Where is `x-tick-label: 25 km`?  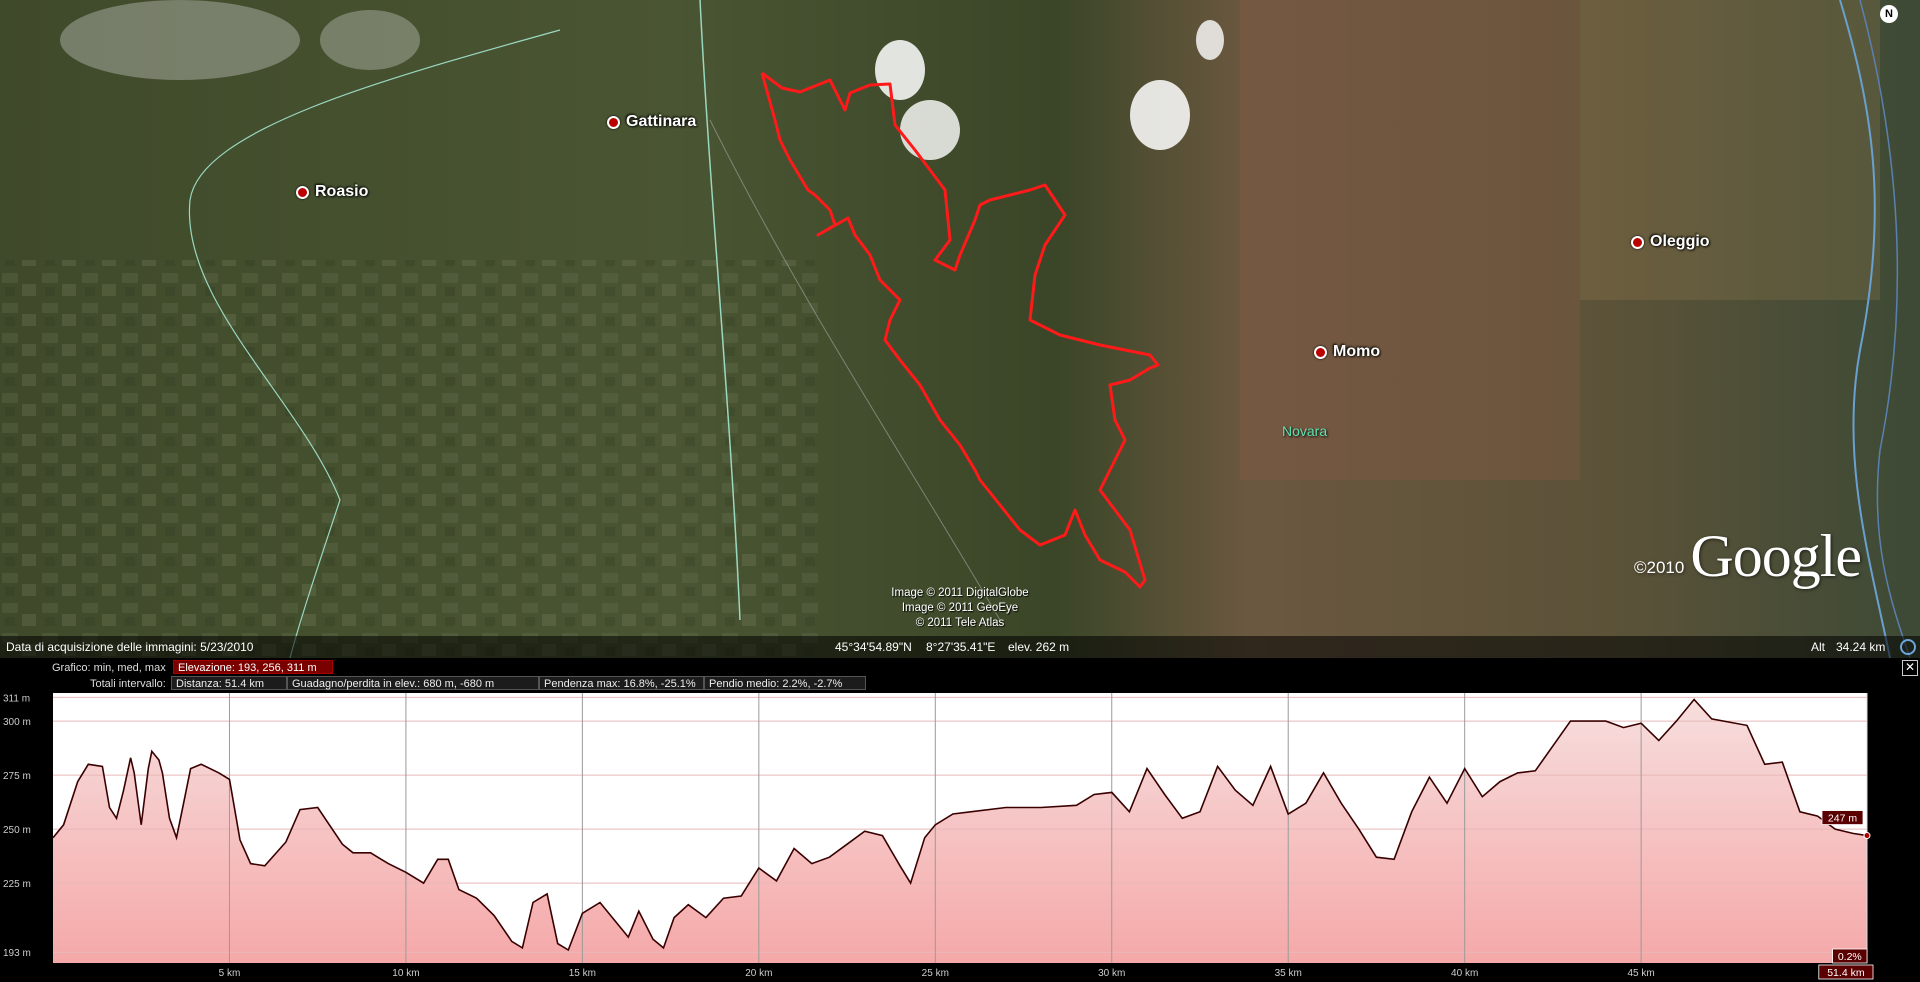
x-tick-label: 25 km is located at coordinates (935, 973).